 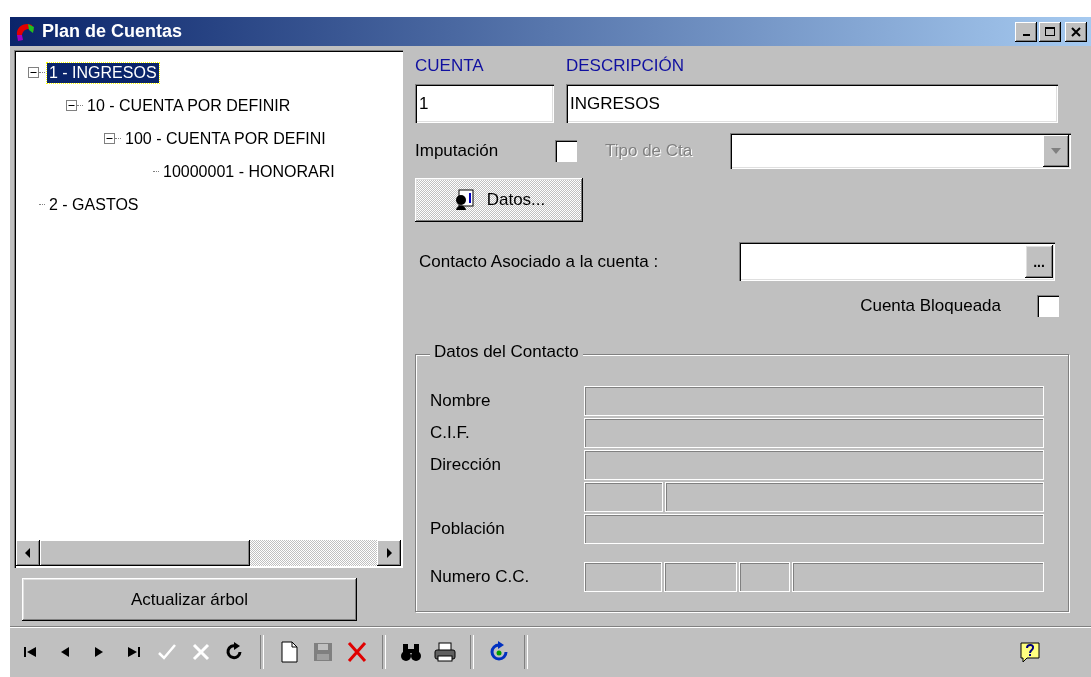 I want to click on close-button, so click(x=1076, y=31).